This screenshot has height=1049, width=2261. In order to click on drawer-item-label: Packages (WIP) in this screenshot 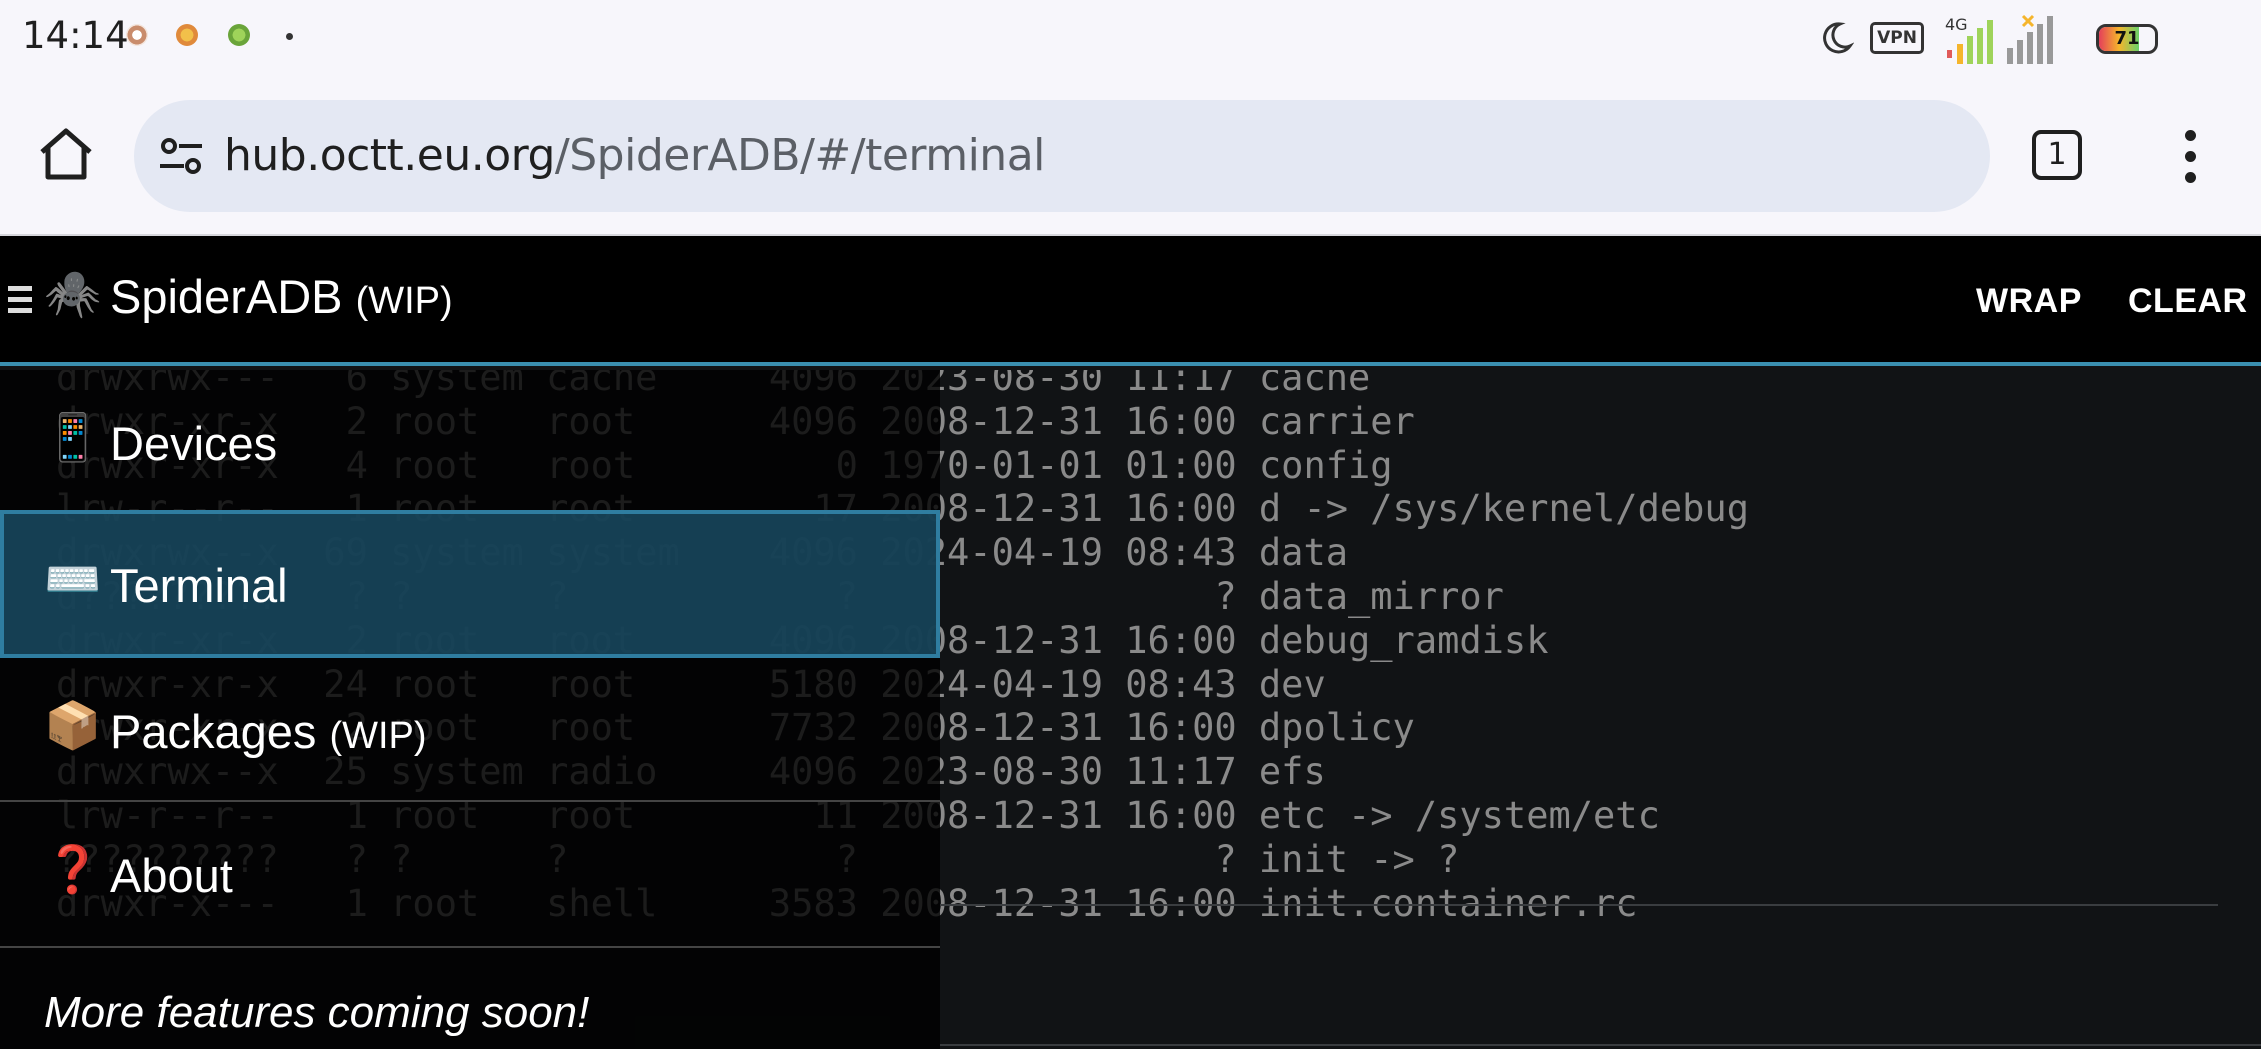, I will do `click(268, 731)`.